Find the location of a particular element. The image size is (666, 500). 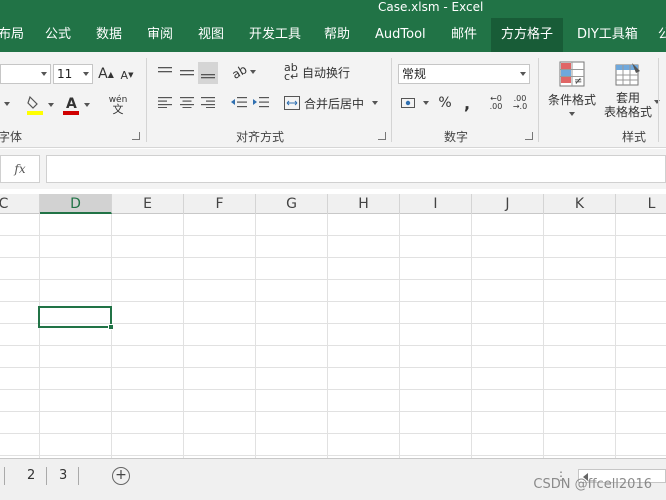

column-header-j: J is located at coordinates (508, 204).